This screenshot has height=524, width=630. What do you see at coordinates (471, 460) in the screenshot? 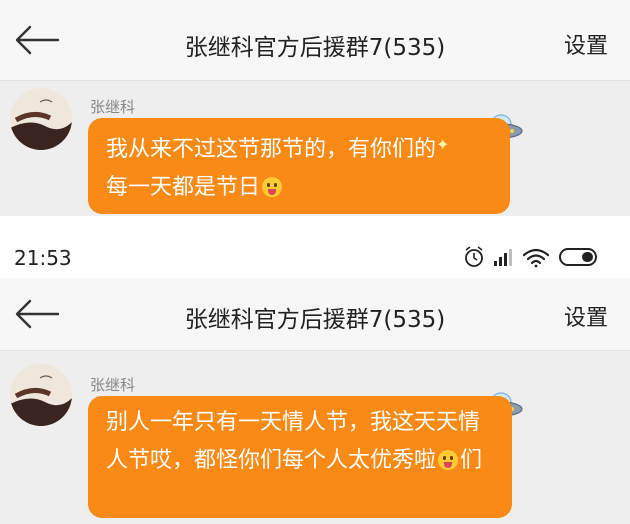
I see `message-text-after-emoji: 们` at bounding box center [471, 460].